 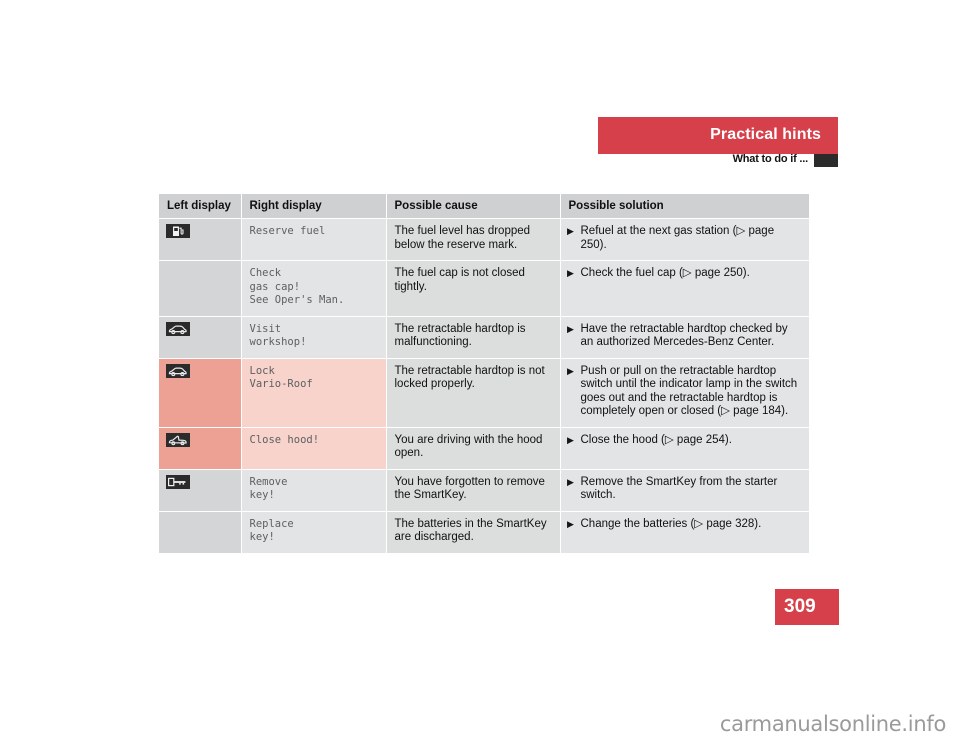 I want to click on display-message-text: Replace key!, so click(x=271, y=530).